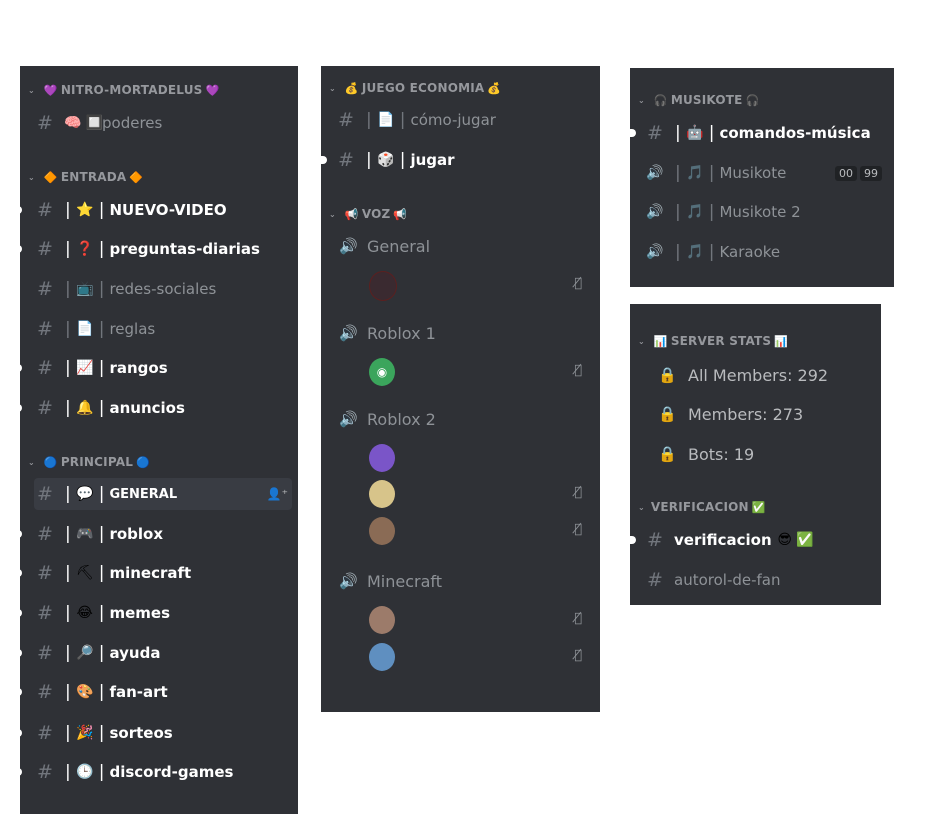 The width and height of the screenshot is (944, 836). What do you see at coordinates (277, 494) in the screenshot?
I see `add-user-icon: 👤⁺` at bounding box center [277, 494].